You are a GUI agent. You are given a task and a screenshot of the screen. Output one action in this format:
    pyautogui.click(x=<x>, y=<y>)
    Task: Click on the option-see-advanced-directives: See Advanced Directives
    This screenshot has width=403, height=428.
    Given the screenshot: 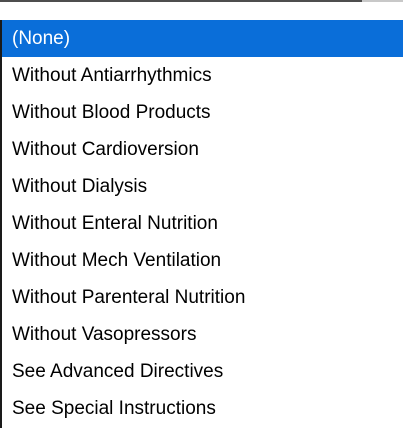 What is the action you would take?
    pyautogui.click(x=202, y=371)
    